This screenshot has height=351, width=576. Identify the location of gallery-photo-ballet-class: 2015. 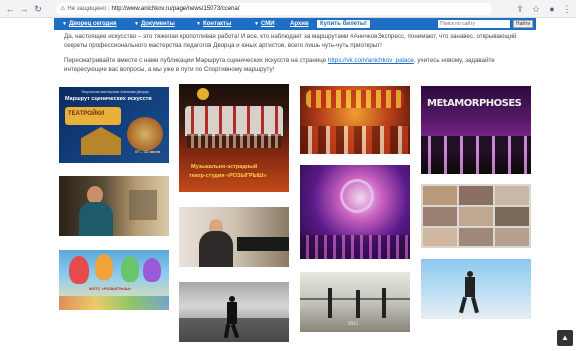
(355, 302).